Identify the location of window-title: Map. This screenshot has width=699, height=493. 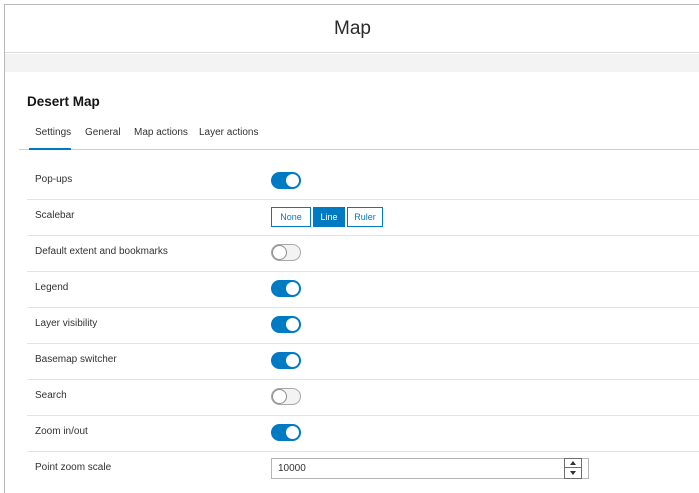
(352, 28).